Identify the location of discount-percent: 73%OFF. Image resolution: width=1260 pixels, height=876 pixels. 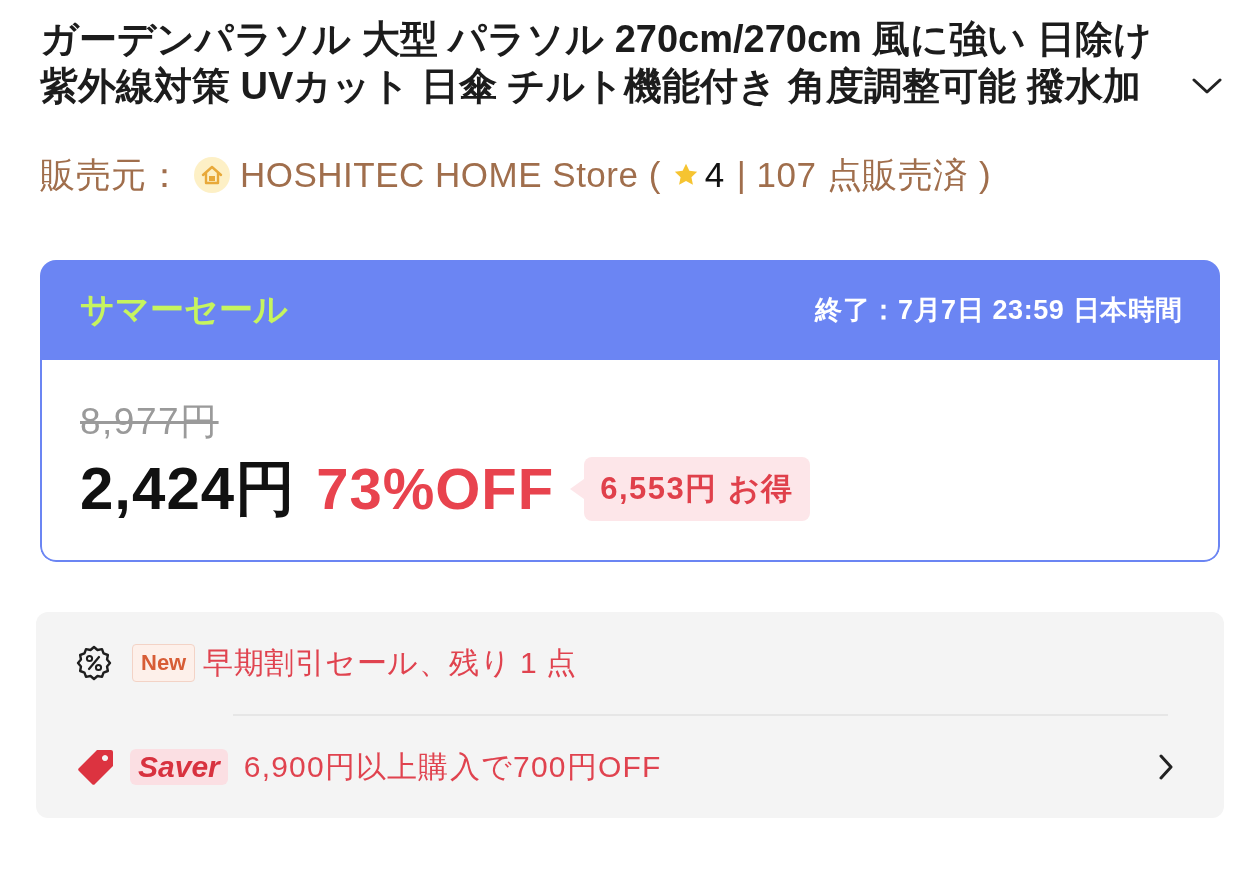
(435, 489).